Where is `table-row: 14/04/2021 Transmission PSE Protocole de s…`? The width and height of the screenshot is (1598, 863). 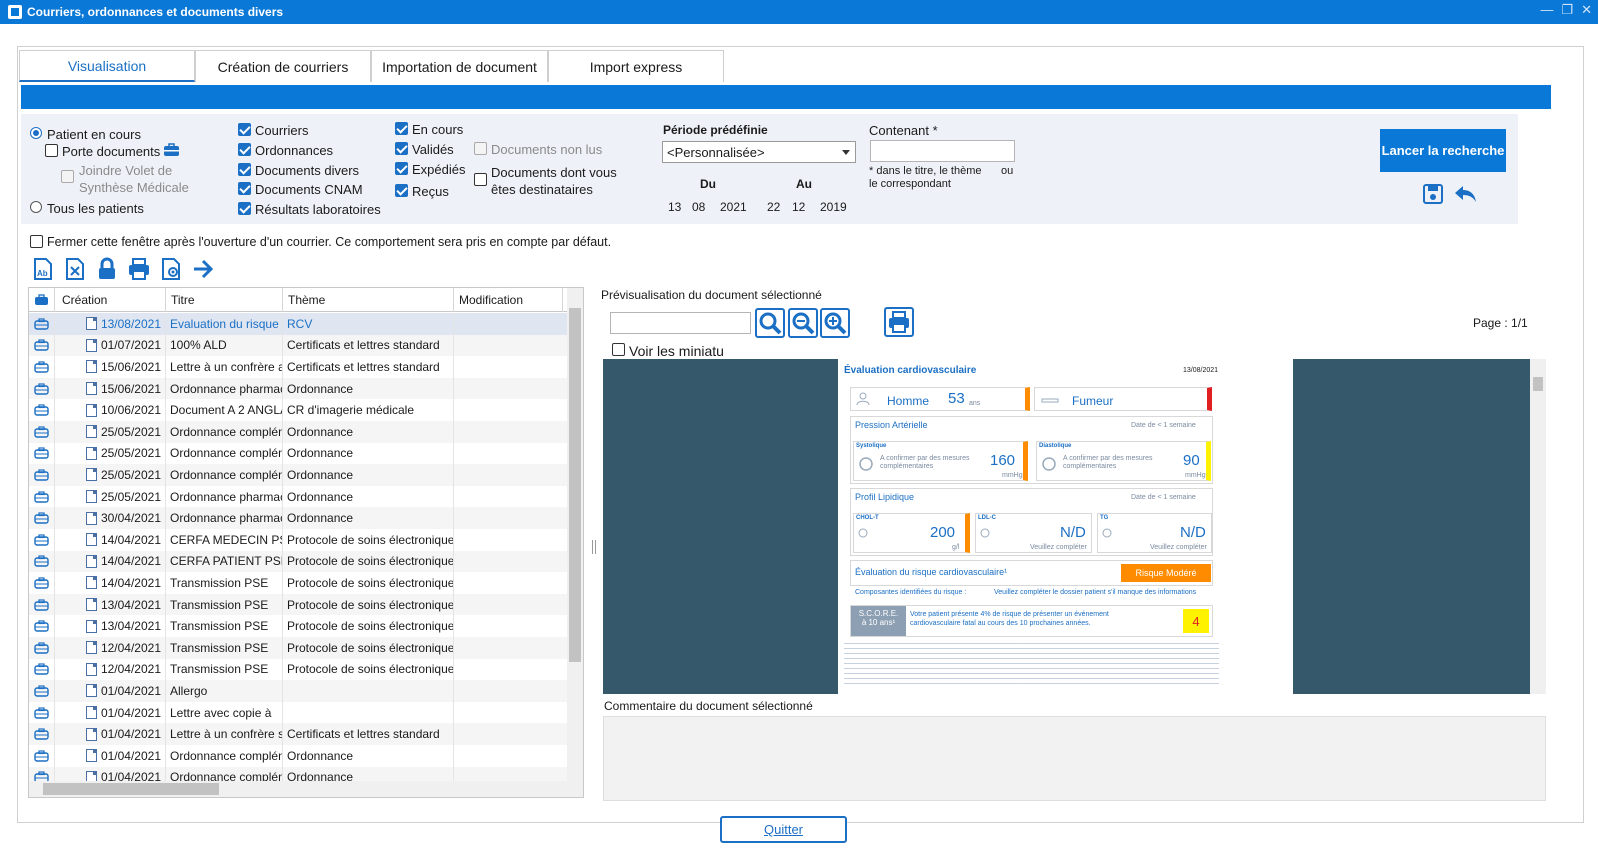
table-row: 14/04/2021 Transmission PSE Protocole de s… is located at coordinates (299, 583).